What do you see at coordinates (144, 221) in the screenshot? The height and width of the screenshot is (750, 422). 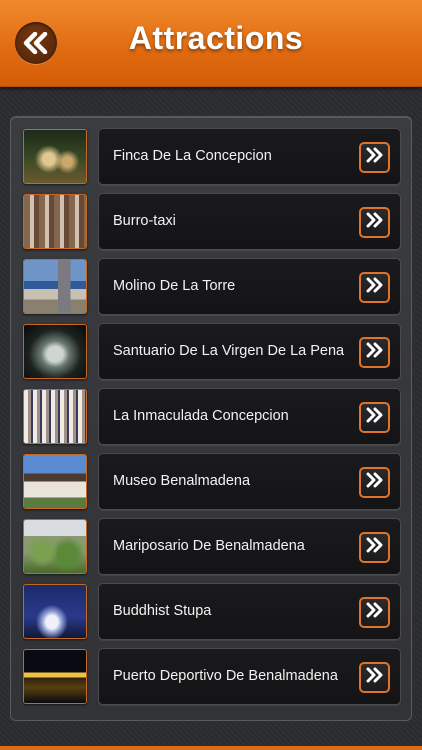 I see `item-label: Burro-taxi` at bounding box center [144, 221].